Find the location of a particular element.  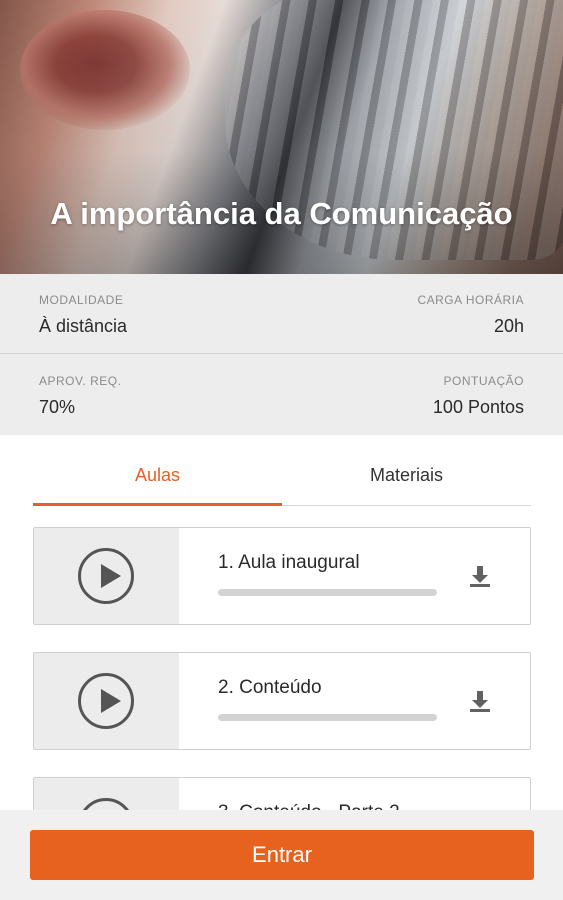

course-title: A importância da Comunicação is located at coordinates (281, 213).